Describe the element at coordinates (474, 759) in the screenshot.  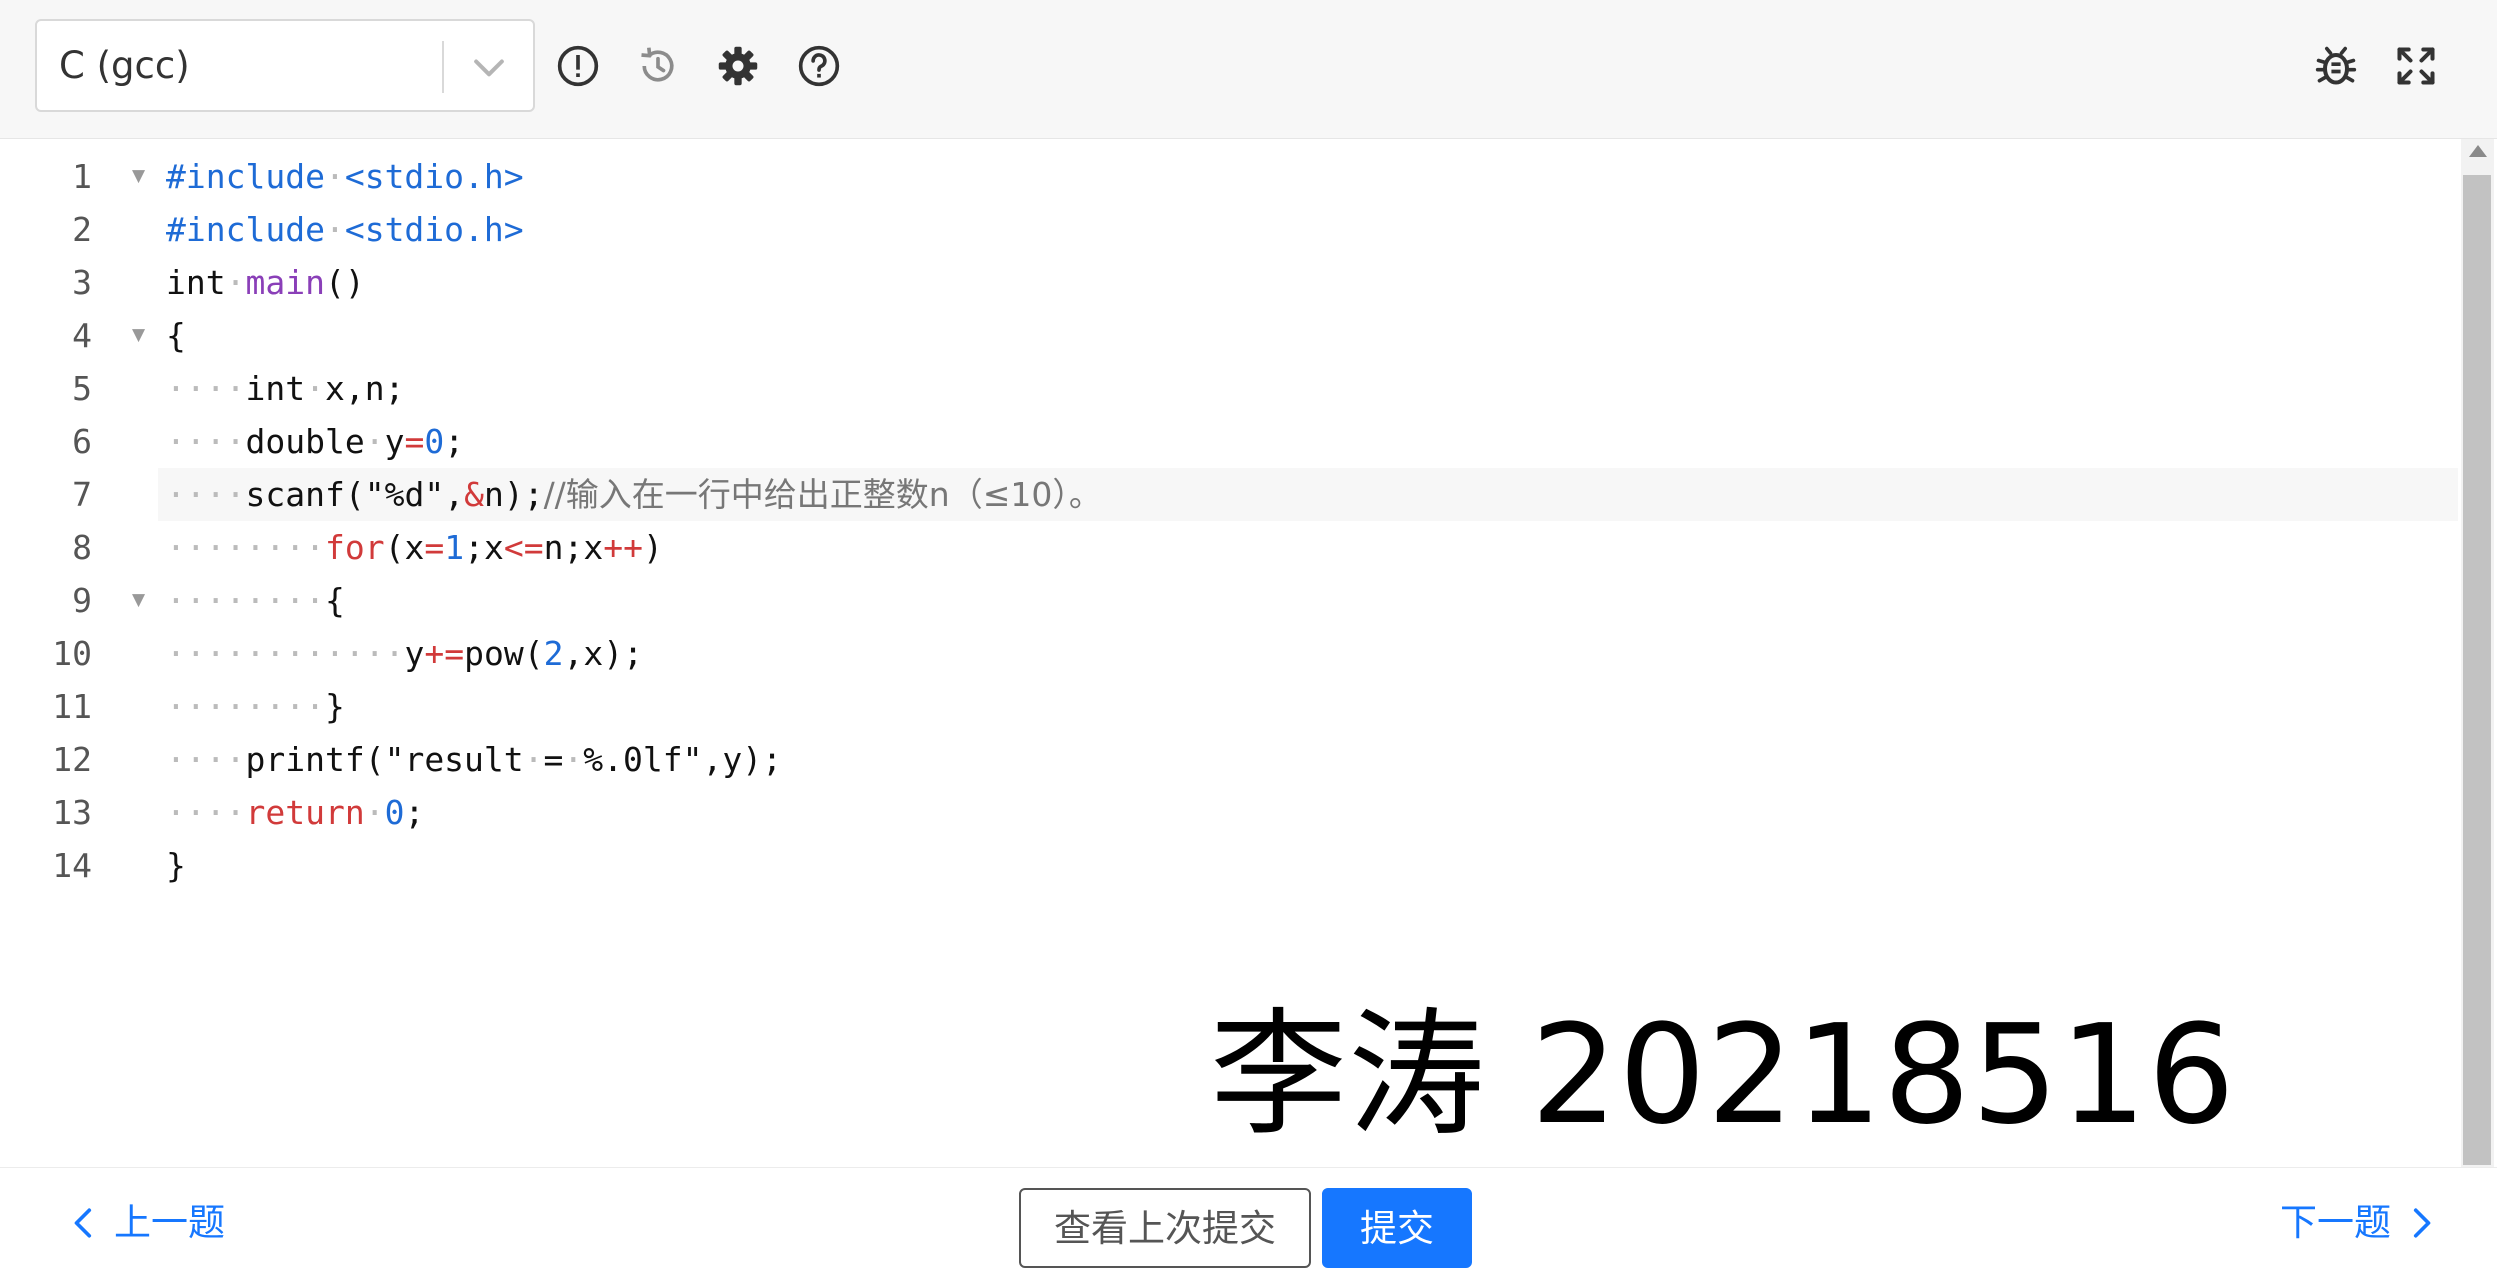
I see `code-line: ····printf("result·=·%.0lf",y);` at that location.